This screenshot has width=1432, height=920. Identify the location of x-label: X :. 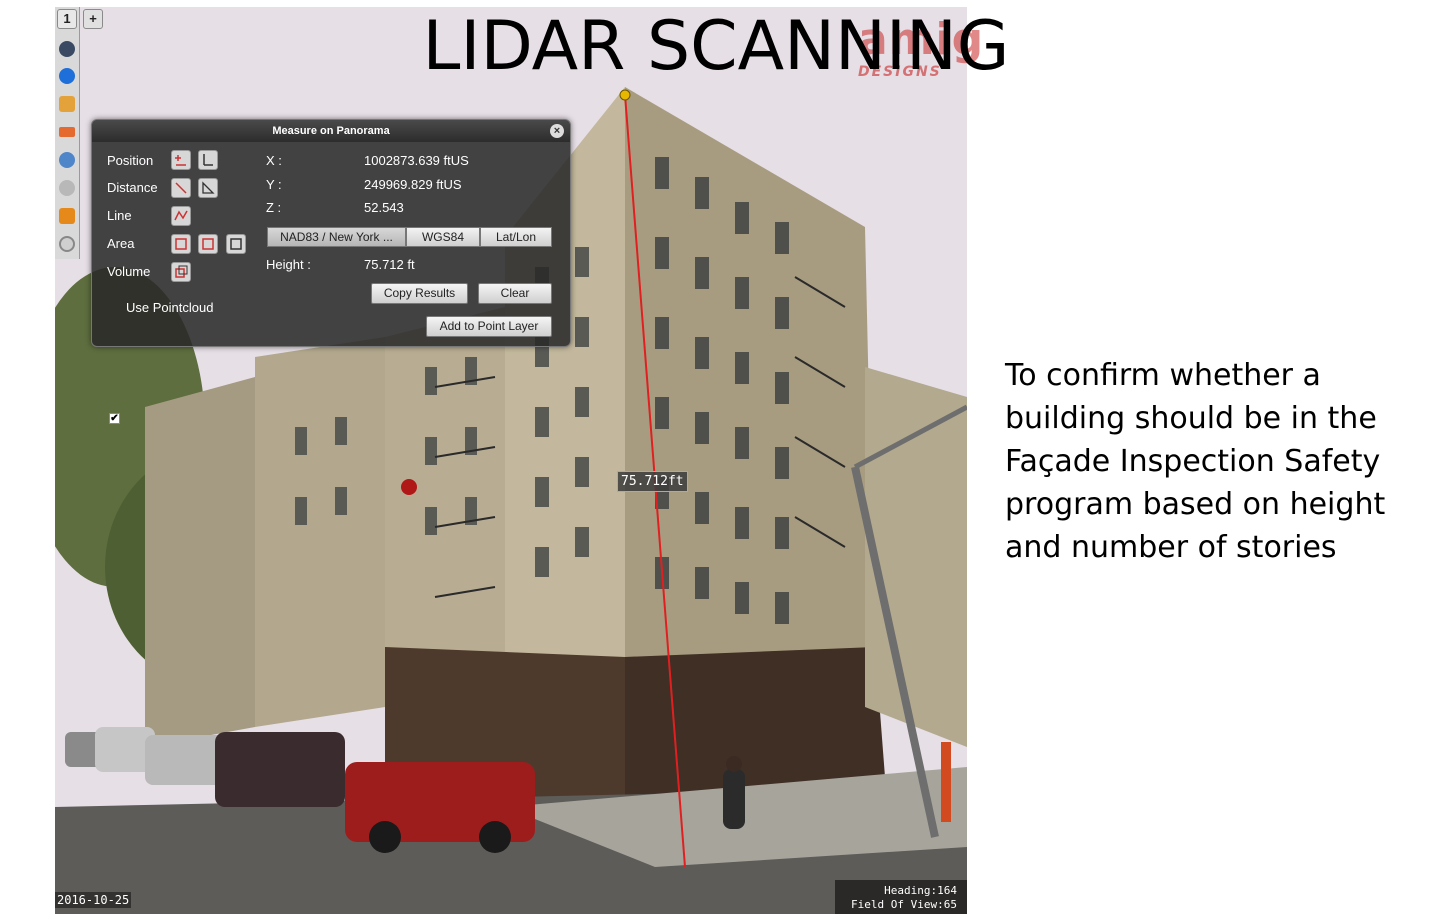
(274, 160).